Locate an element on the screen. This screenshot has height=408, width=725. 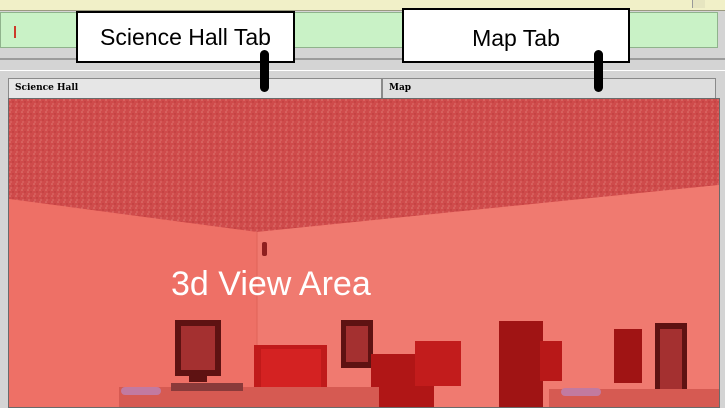
tab-bar: Science Hall Map is located at coordinates (362, 88).